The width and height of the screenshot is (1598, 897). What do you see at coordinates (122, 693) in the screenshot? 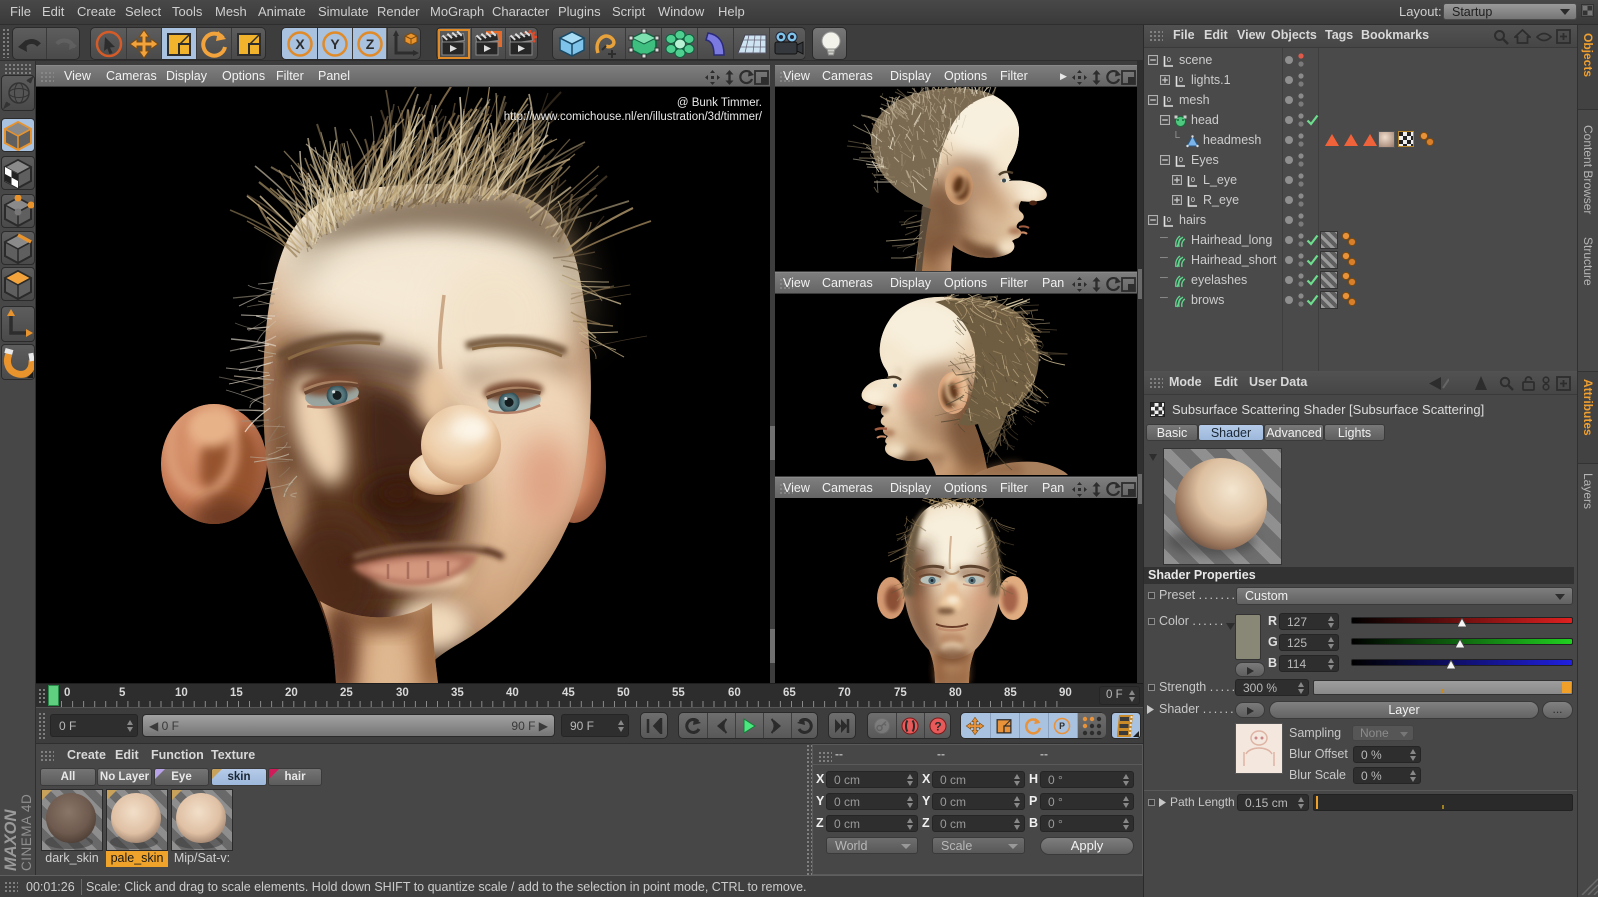
I see `svg-text: 5` at bounding box center [122, 693].